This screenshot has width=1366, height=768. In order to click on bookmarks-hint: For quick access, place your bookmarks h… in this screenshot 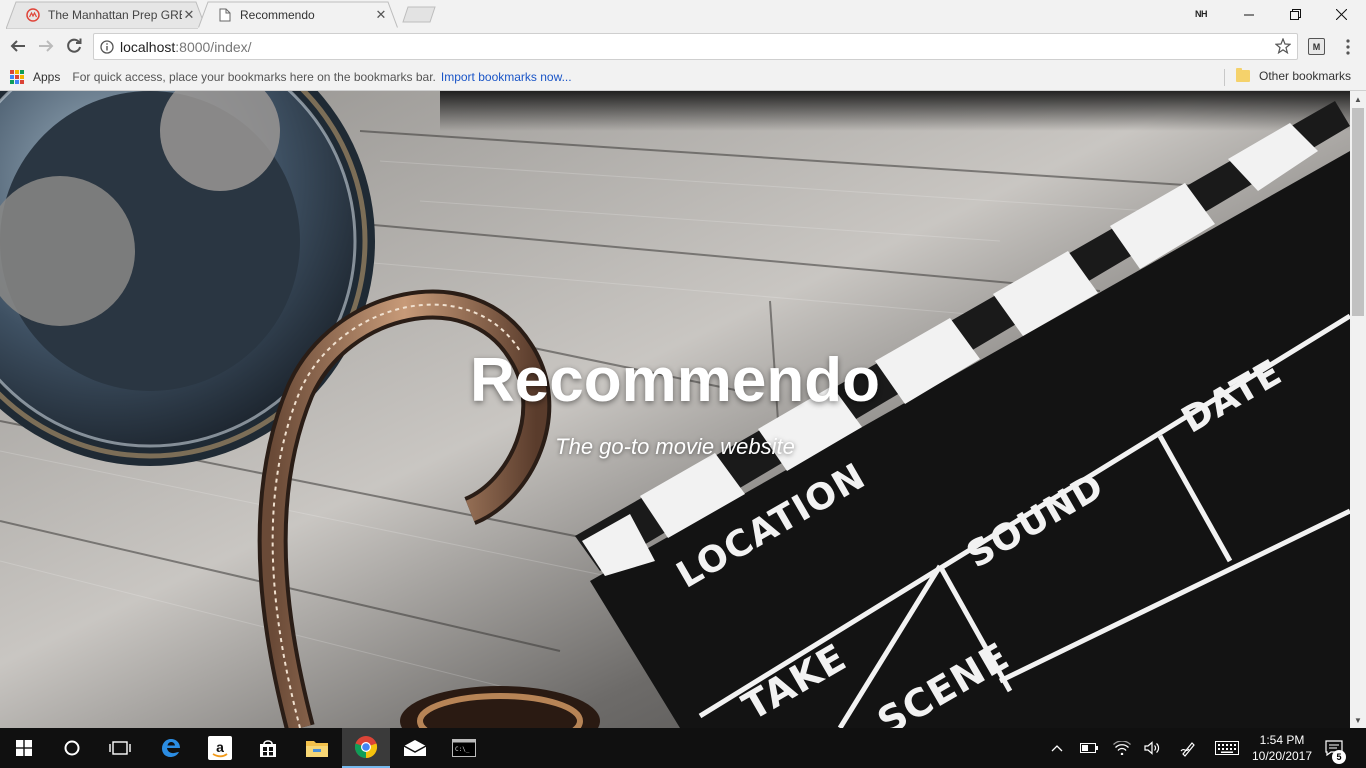, I will do `click(254, 77)`.